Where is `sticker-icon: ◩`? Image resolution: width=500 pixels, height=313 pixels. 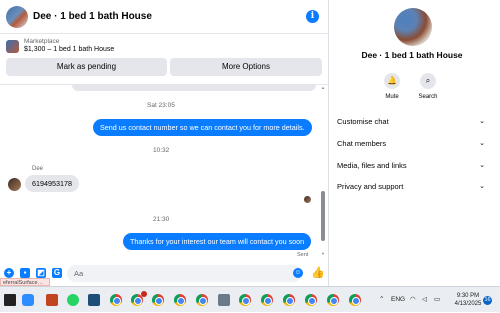 sticker-icon: ◩ is located at coordinates (41, 273).